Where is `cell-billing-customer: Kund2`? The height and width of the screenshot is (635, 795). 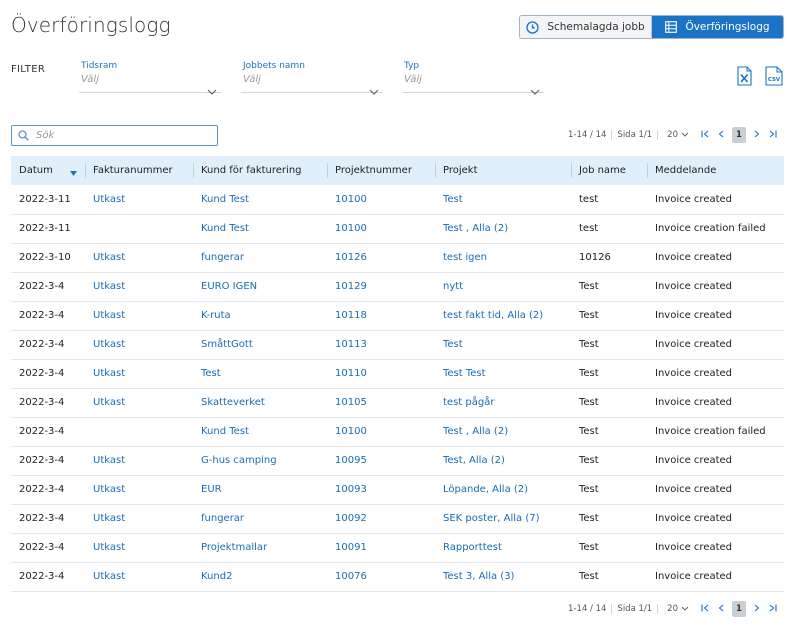
cell-billing-customer: Kund2 is located at coordinates (260, 577).